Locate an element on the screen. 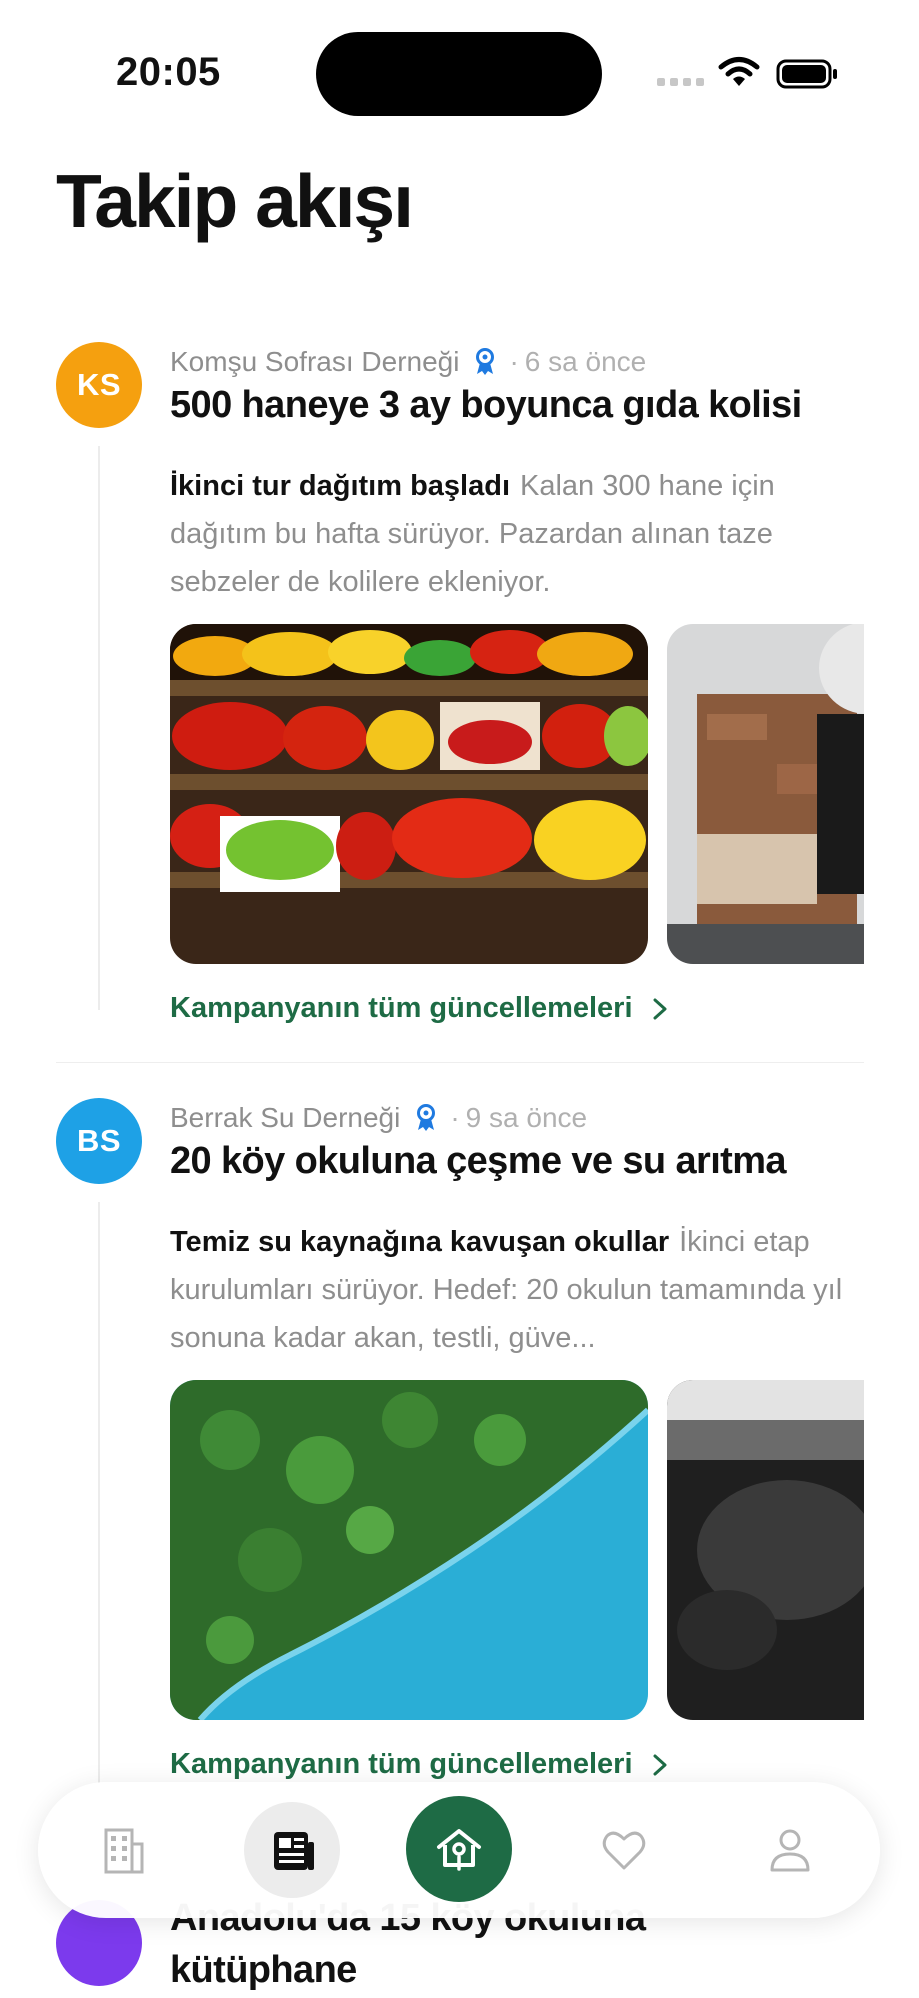 This screenshot has width=919, height=1998. tab-bar is located at coordinates (459, 1850).